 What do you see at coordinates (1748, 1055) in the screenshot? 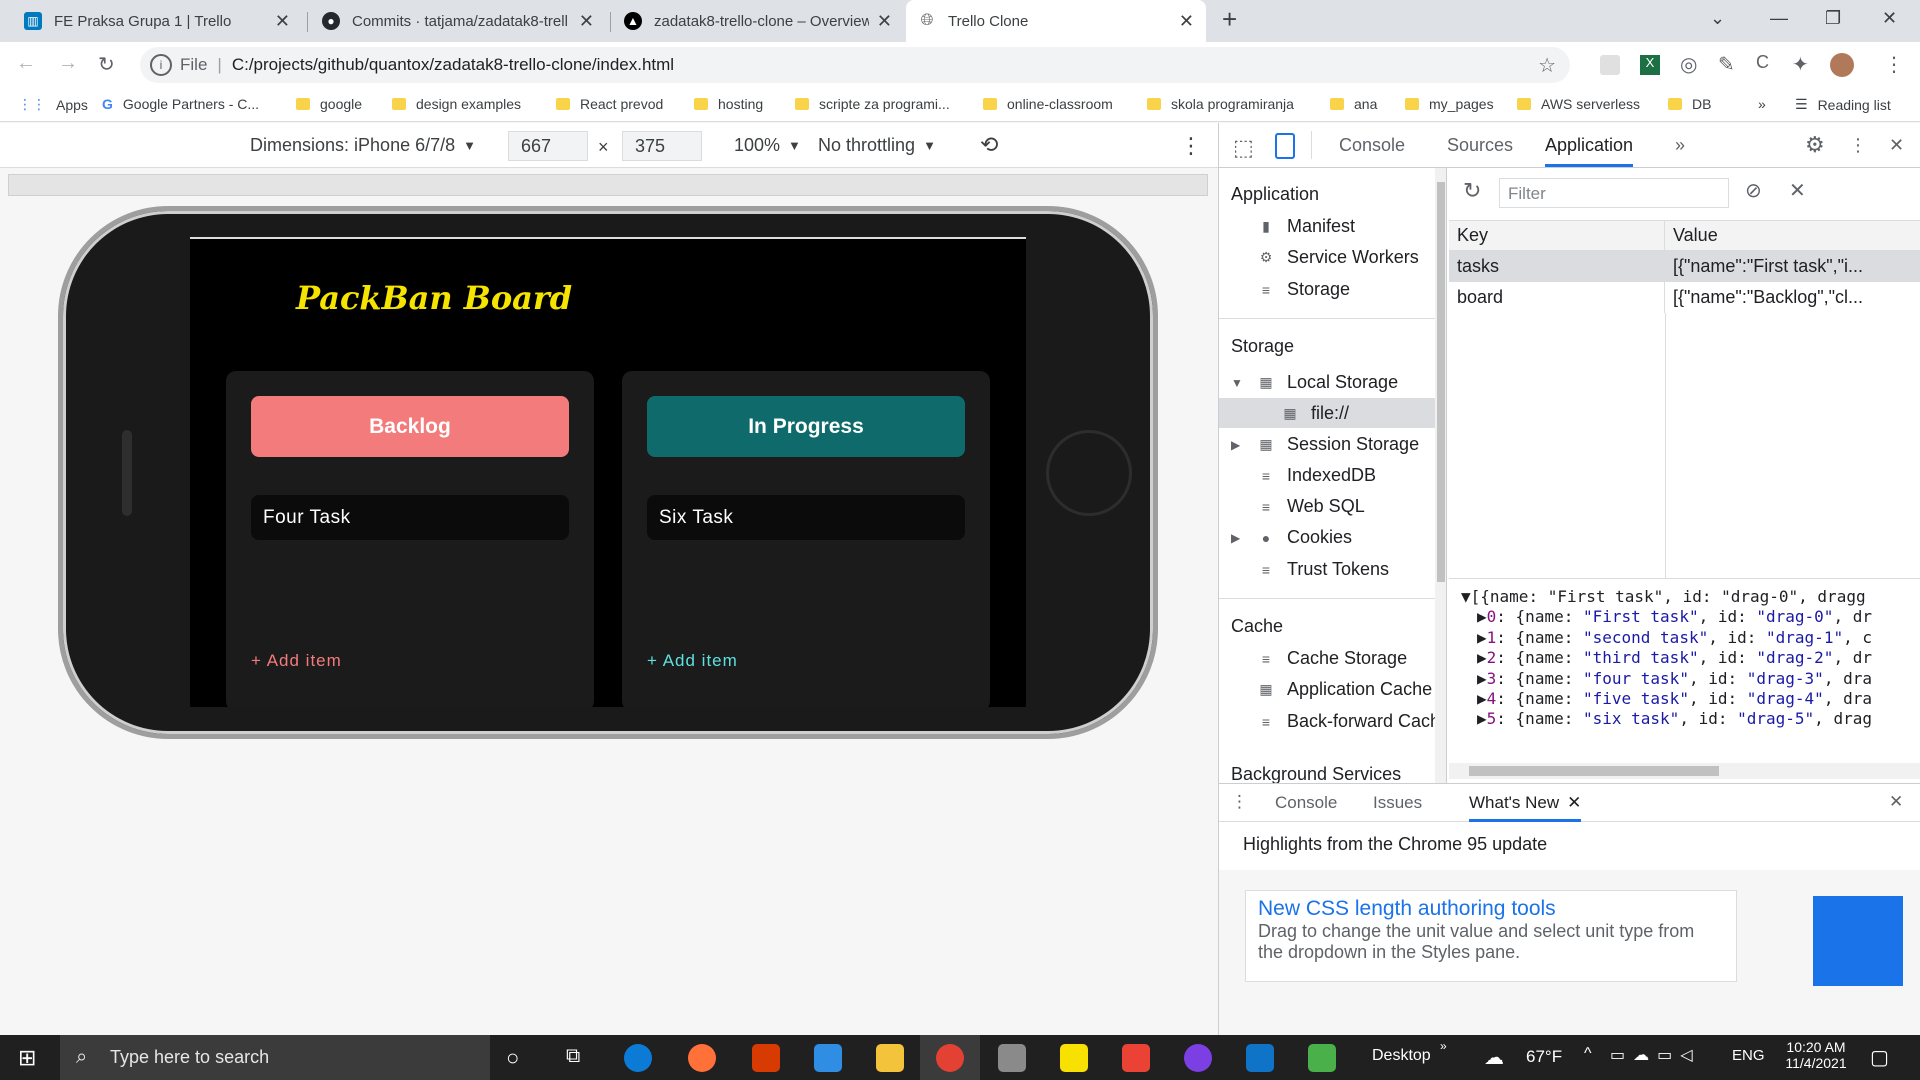
I see `language-indicator: ENG` at bounding box center [1748, 1055].